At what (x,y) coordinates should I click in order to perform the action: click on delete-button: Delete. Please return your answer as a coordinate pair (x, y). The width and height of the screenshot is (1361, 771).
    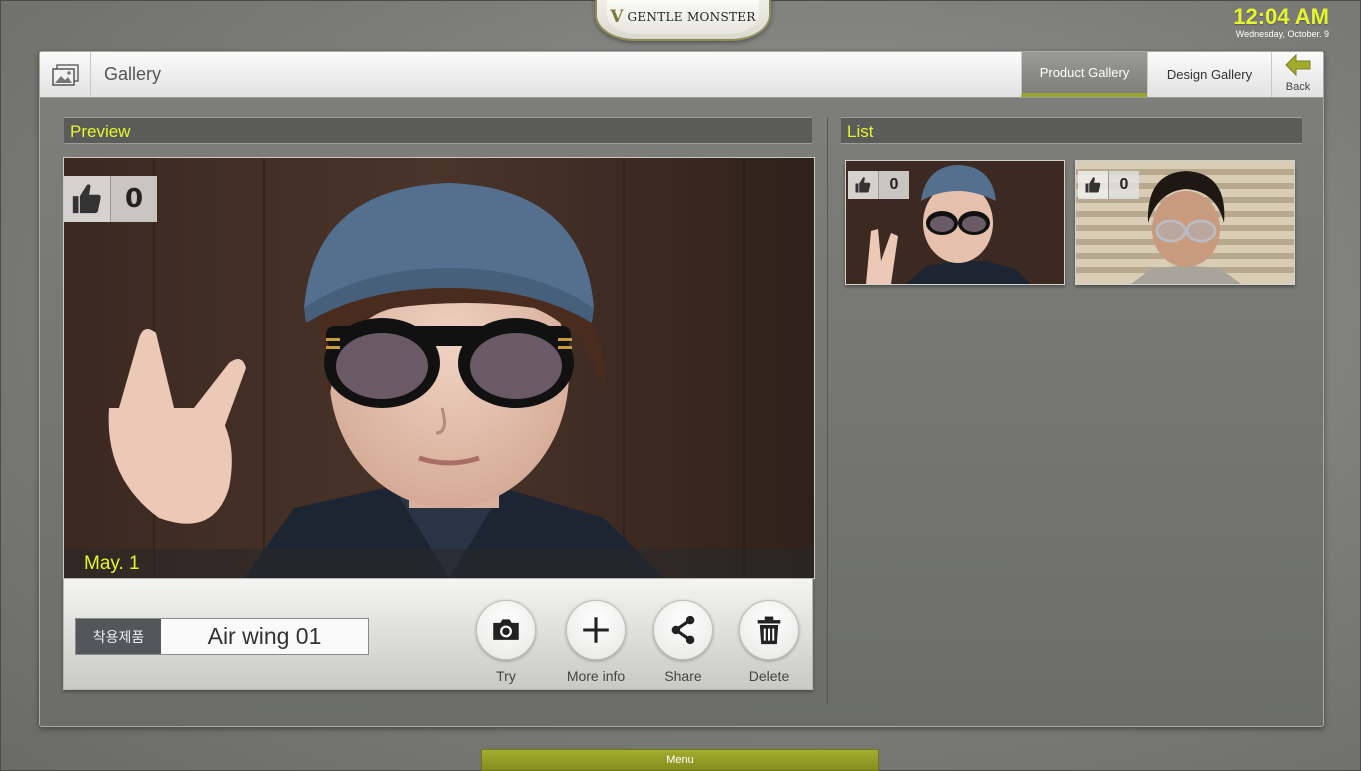
    Looking at the image, I should click on (769, 642).